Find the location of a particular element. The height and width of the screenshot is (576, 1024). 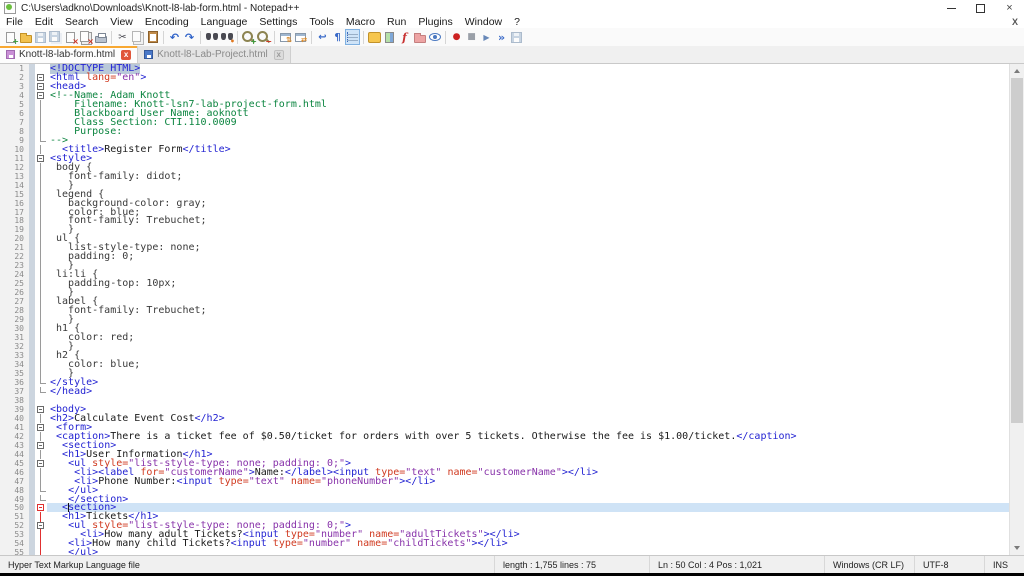

define-language-icon is located at coordinates (374, 37).